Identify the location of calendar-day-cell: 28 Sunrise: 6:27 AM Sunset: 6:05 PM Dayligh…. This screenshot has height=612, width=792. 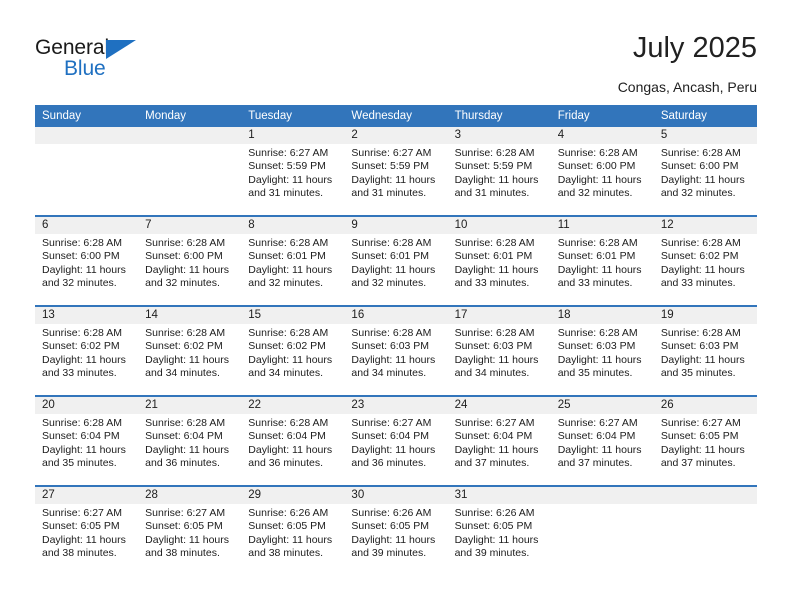
(190, 530).